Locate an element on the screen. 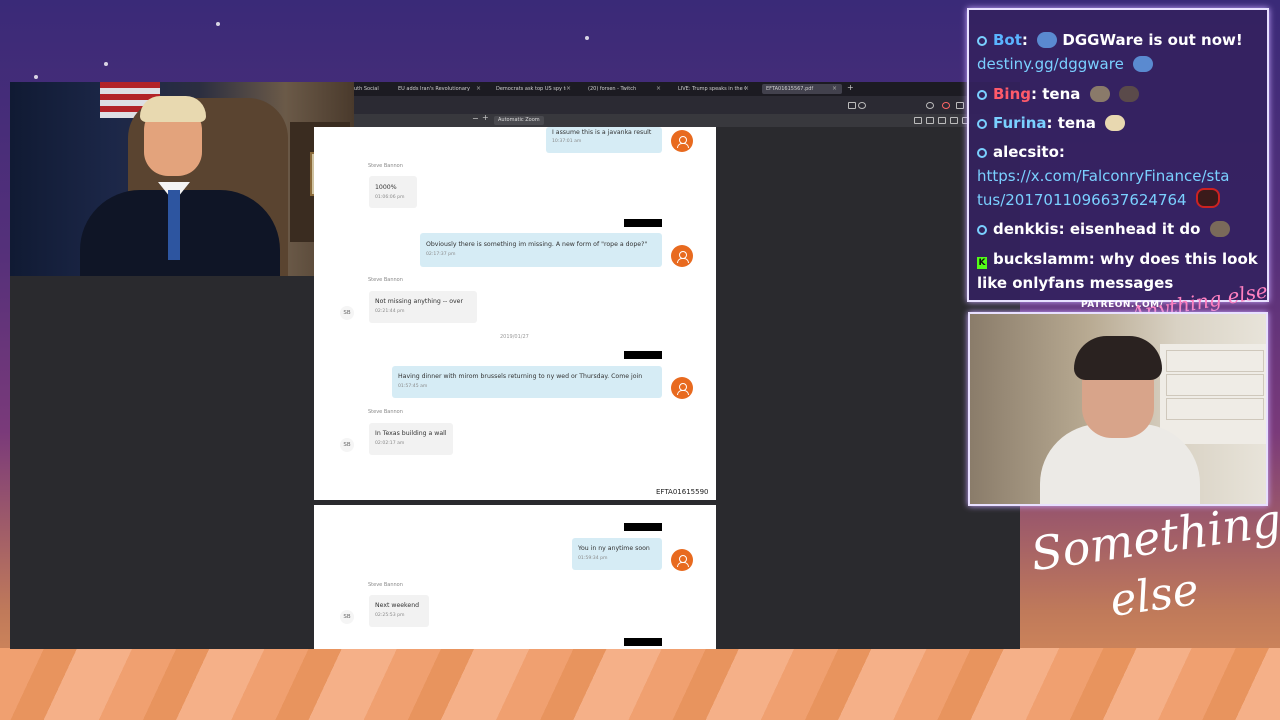  message-time: 01:57:45 am is located at coordinates (413, 386).